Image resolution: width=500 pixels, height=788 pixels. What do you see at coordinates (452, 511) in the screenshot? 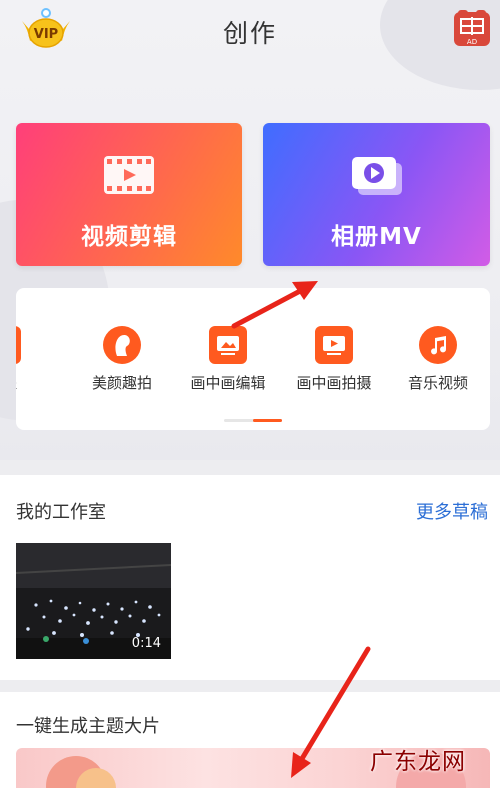
I see `more-drafts-link: 更多草稿` at bounding box center [452, 511].